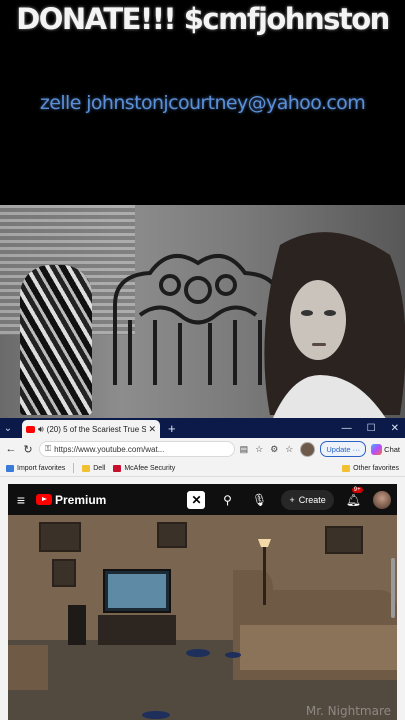 Image resolution: width=405 pixels, height=720 pixels. I want to click on plus-icon: +, so click(292, 499).